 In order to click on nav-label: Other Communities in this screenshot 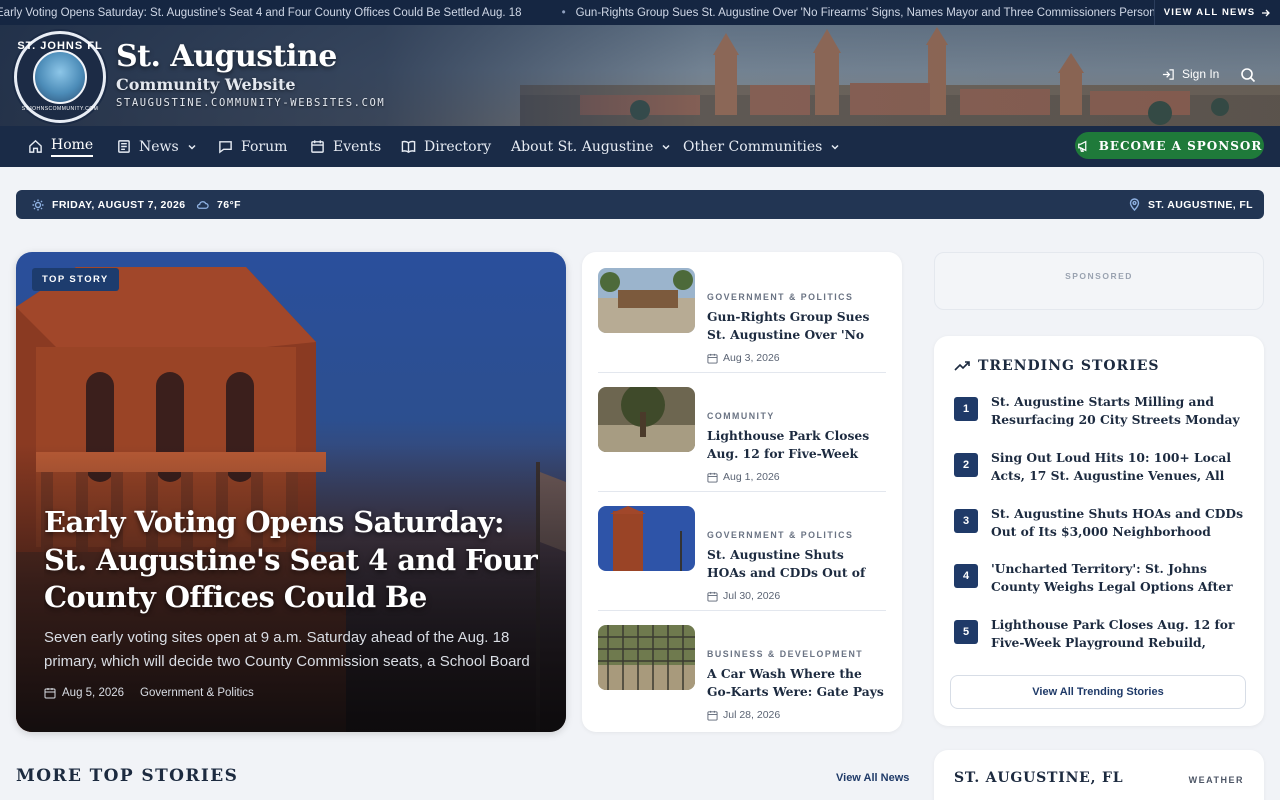, I will do `click(753, 146)`.